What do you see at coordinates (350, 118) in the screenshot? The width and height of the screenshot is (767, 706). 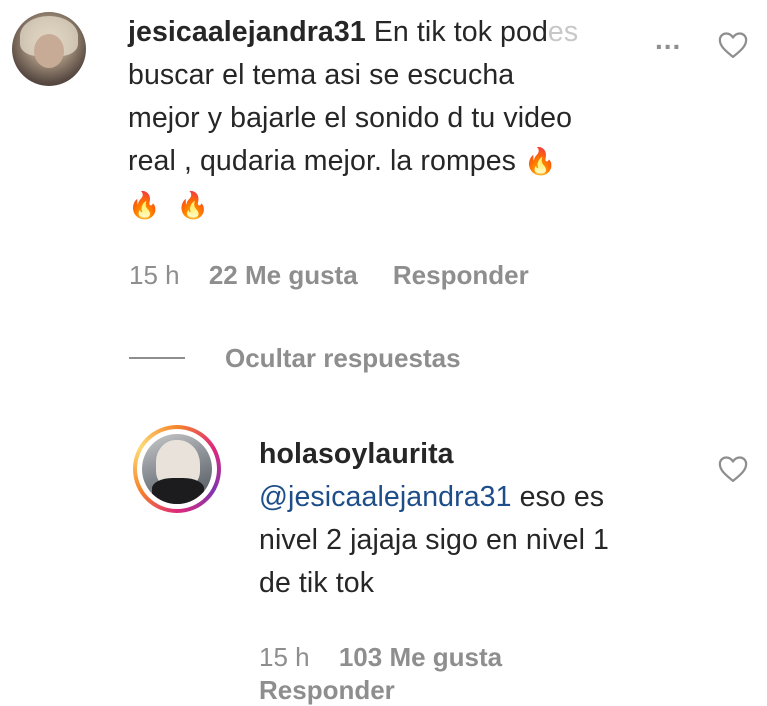 I see `comment-line-3: mejor y bajarle el sonido d tu video` at bounding box center [350, 118].